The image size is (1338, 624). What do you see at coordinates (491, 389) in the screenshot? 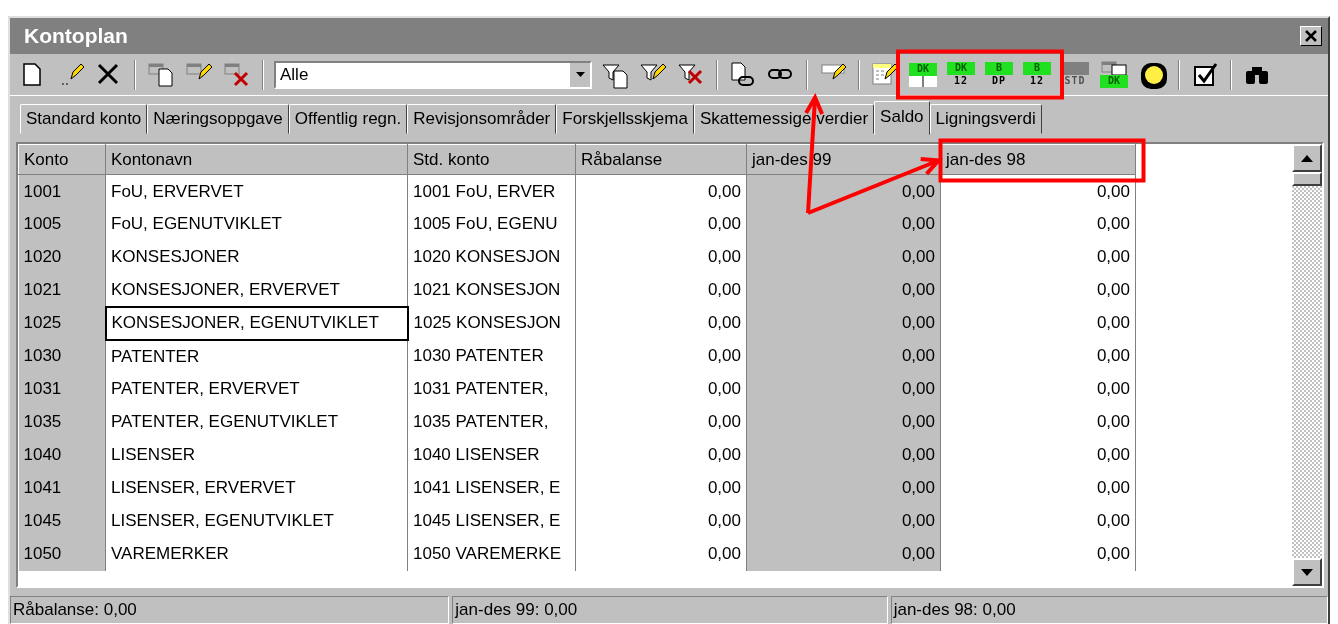
I see `table-cell: 1031 PATENTER,` at bounding box center [491, 389].